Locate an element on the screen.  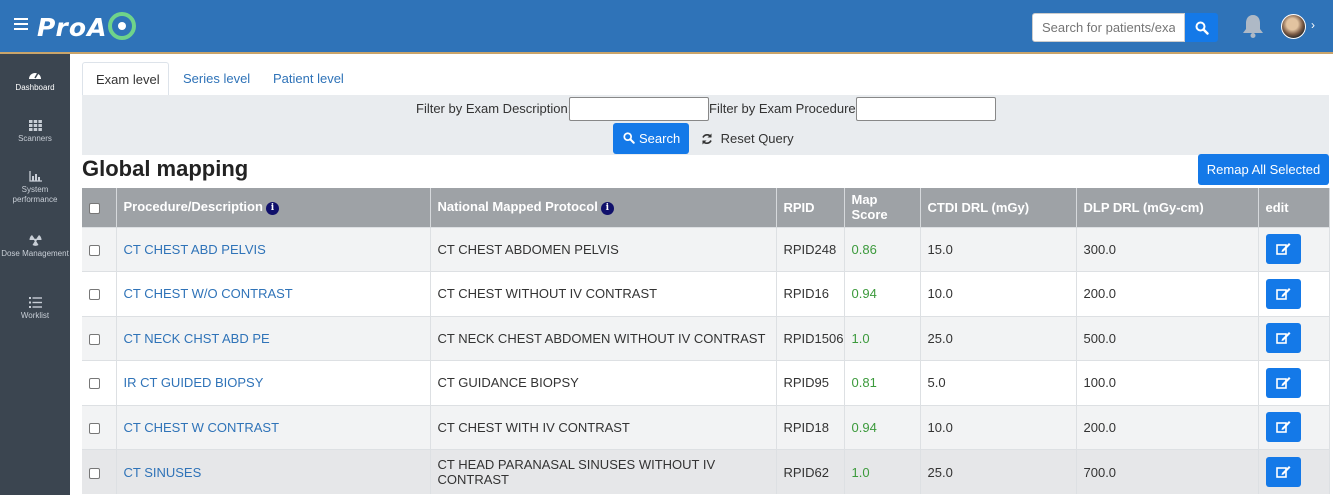
menu-icon is located at coordinates (21, 24).